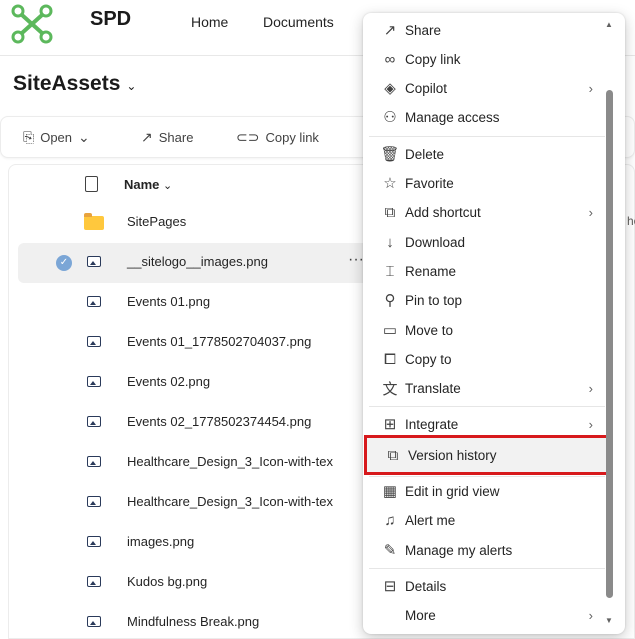 This screenshot has width=635, height=639. What do you see at coordinates (389, 359) in the screenshot?
I see `copy-icon: ⧠` at bounding box center [389, 359].